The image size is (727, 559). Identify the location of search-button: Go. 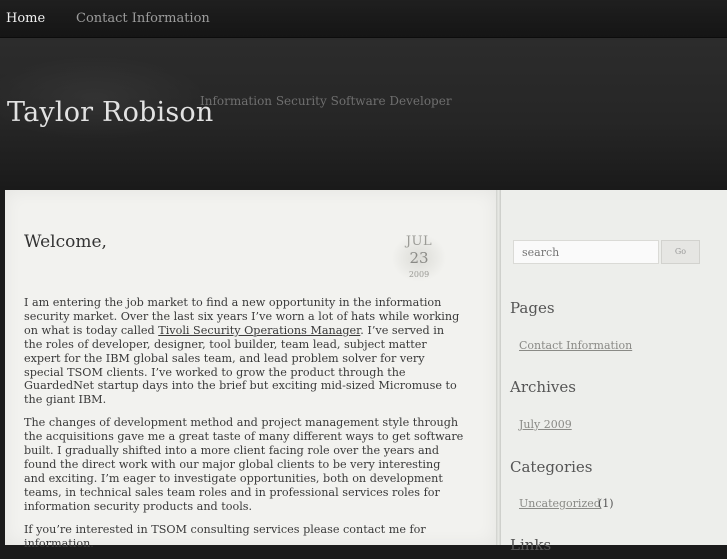
(680, 252).